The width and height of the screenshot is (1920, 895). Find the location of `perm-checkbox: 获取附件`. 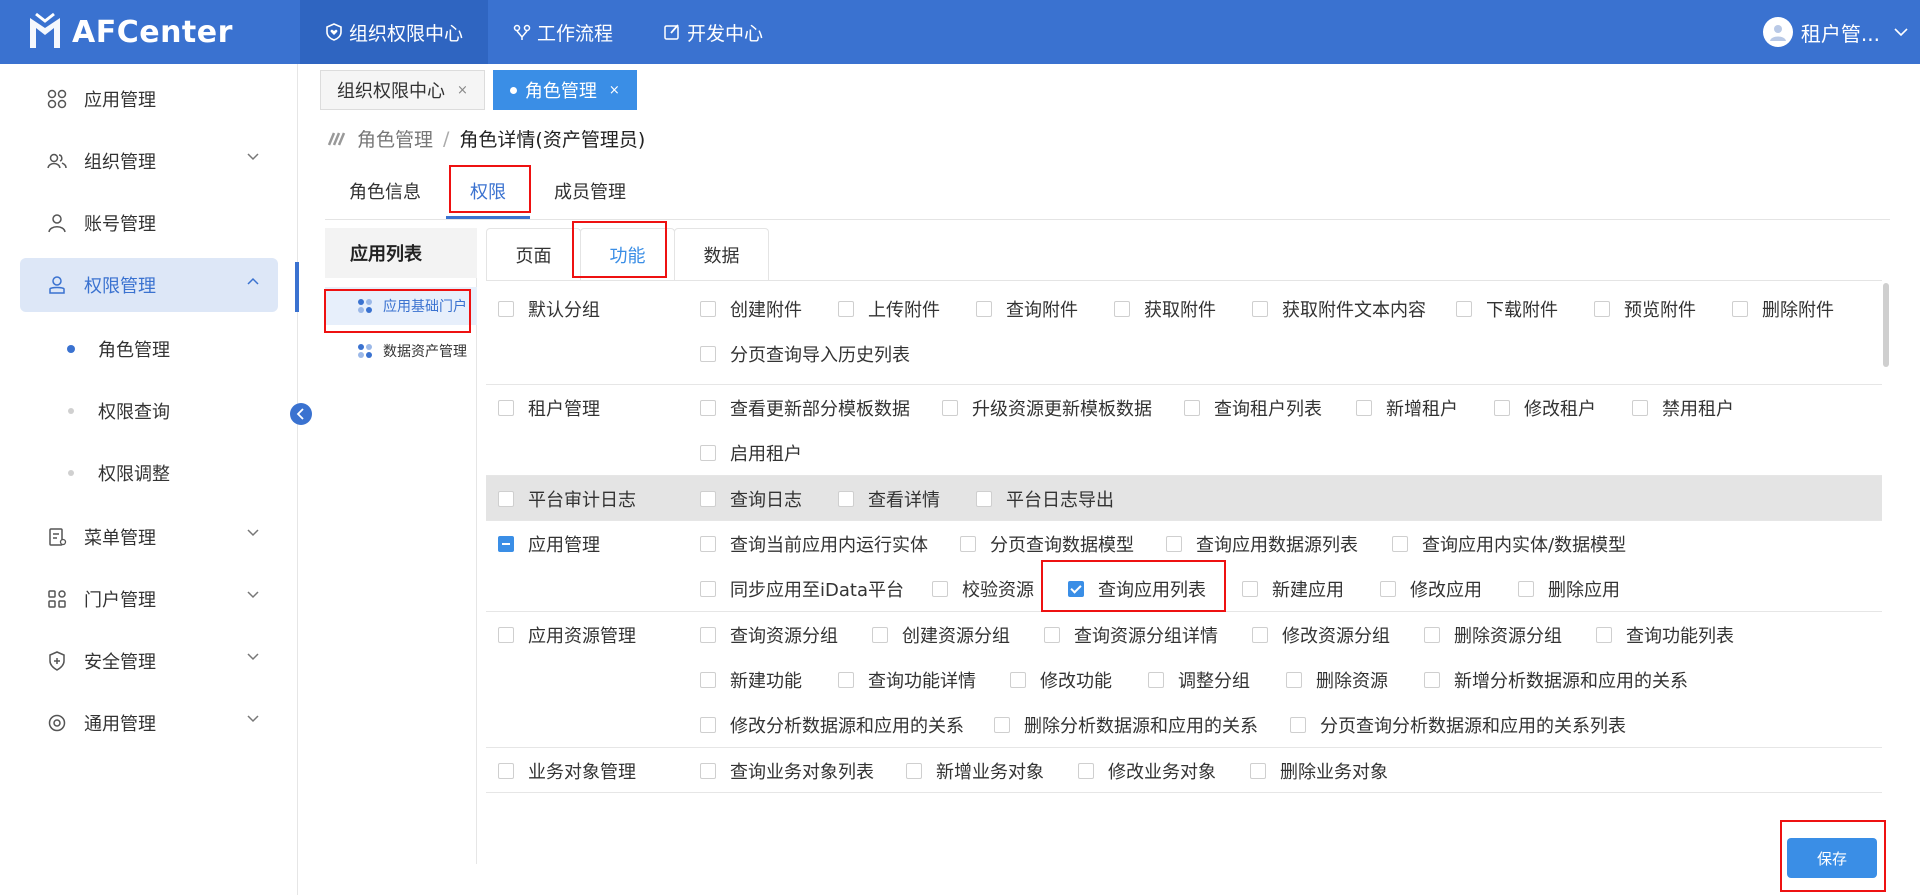

perm-checkbox: 获取附件 is located at coordinates (1165, 309).